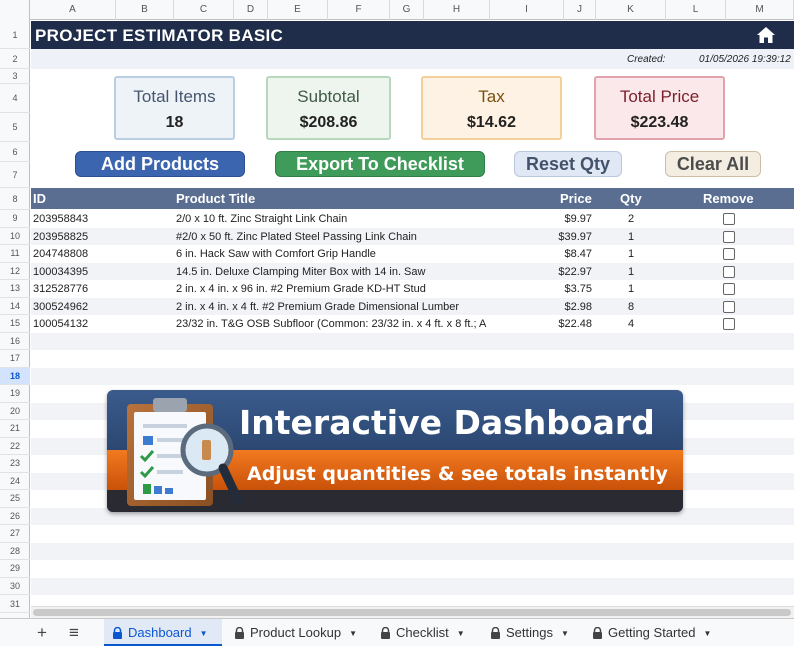 Image resolution: width=794 pixels, height=646 pixels. I want to click on row-header: 8, so click(15, 199).